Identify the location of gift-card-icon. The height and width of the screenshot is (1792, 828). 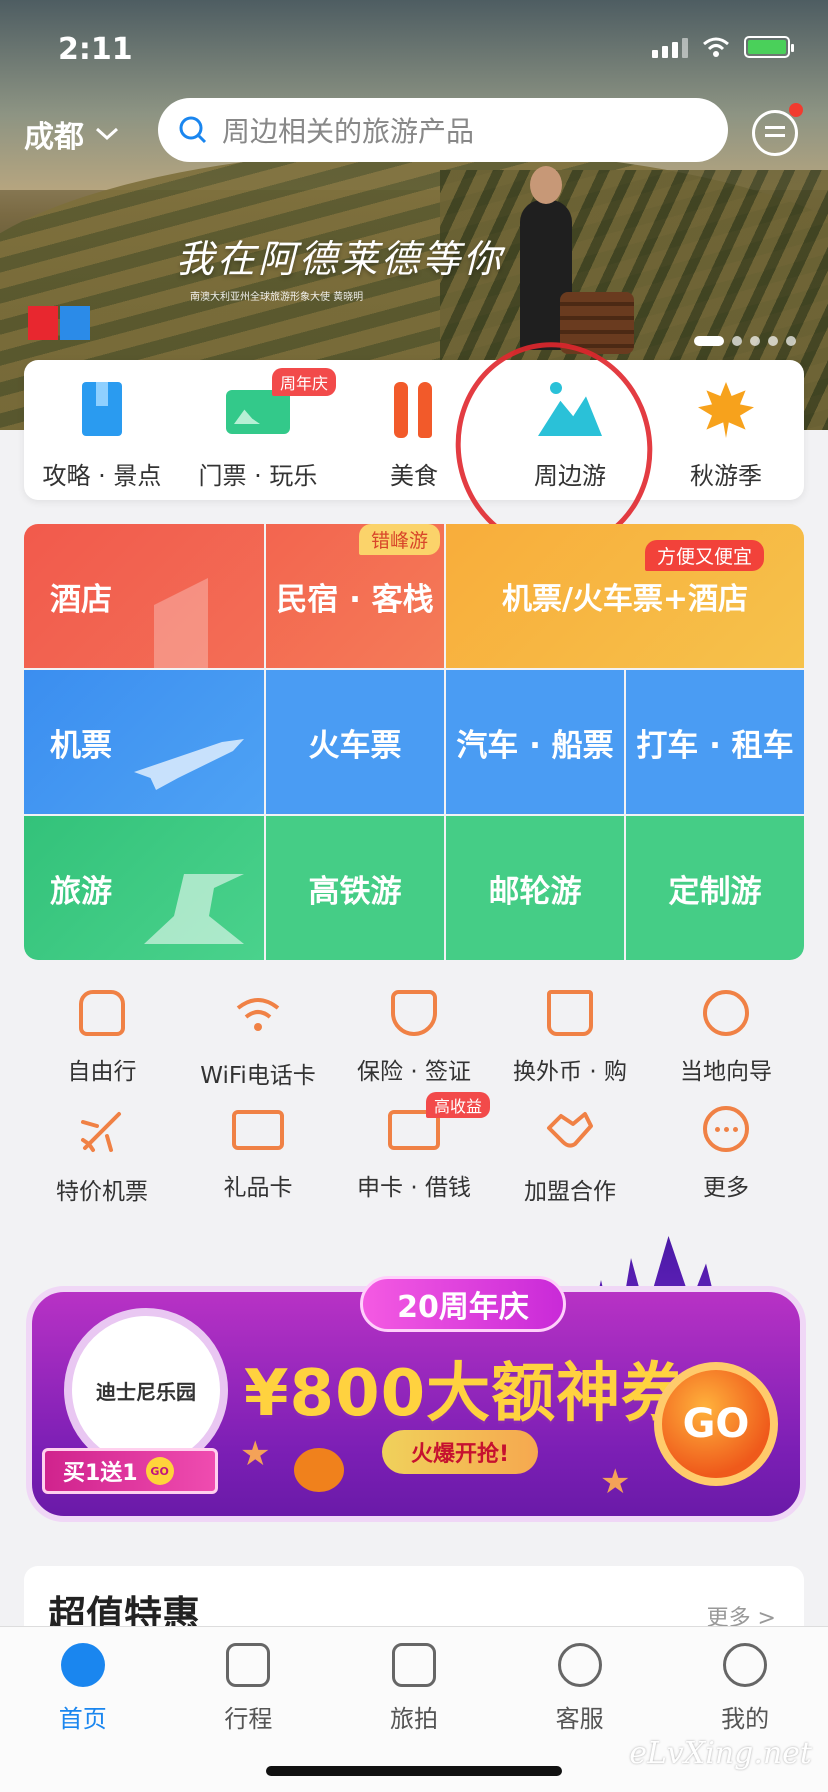
(258, 1130).